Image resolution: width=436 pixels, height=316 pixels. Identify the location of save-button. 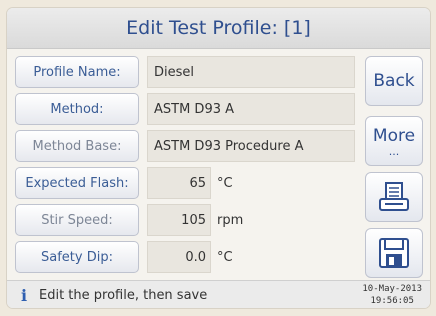
(394, 253).